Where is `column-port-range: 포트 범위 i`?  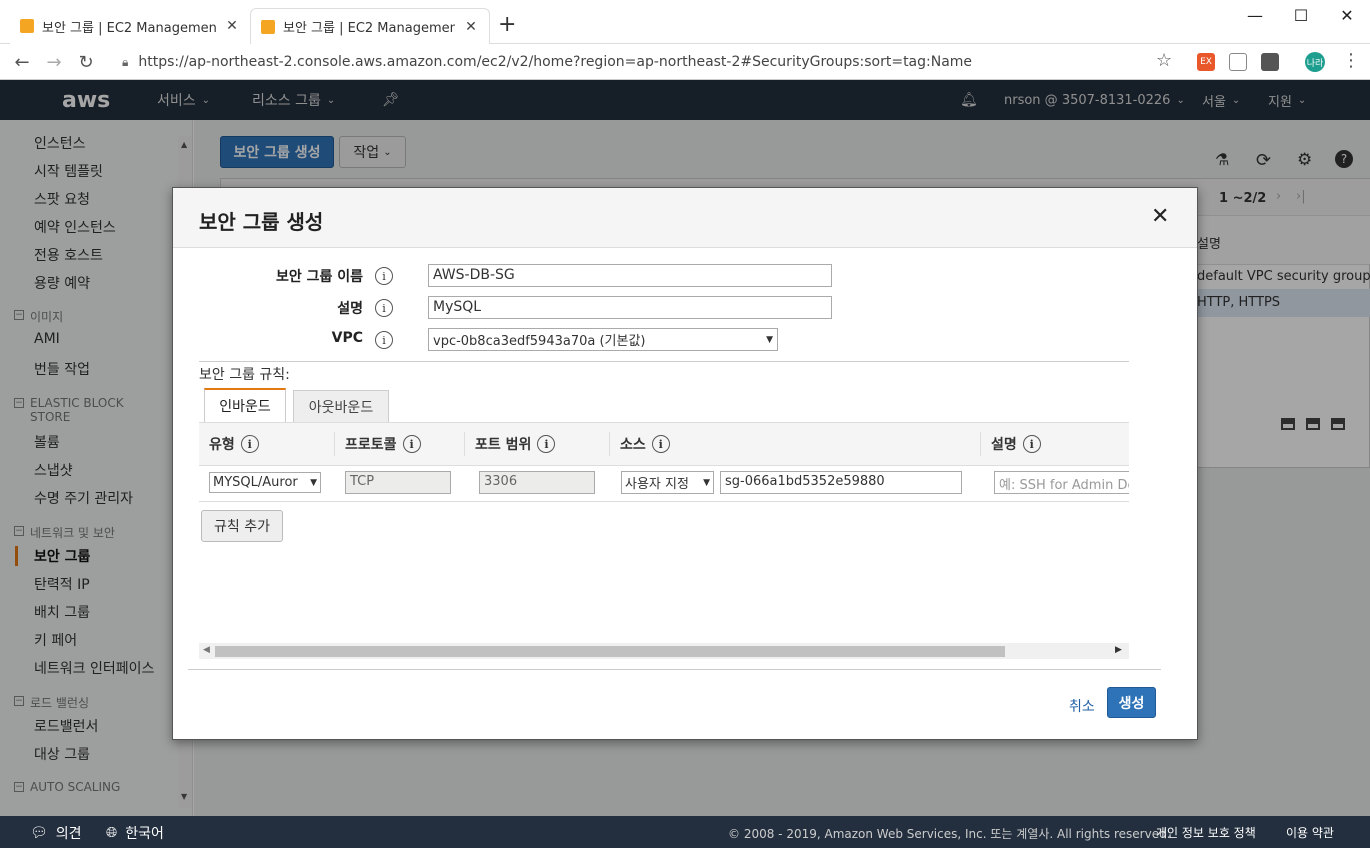 column-port-range: 포트 범위 i is located at coordinates (515, 444).